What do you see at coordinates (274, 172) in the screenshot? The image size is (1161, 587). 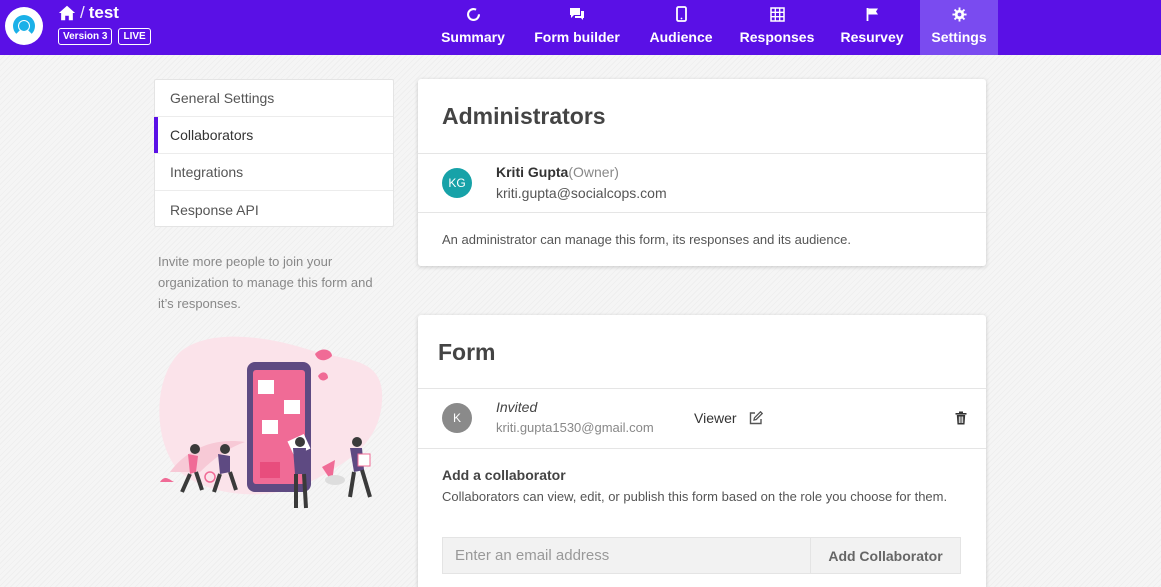 I see `sidebar-item-integrations: Integrations` at bounding box center [274, 172].